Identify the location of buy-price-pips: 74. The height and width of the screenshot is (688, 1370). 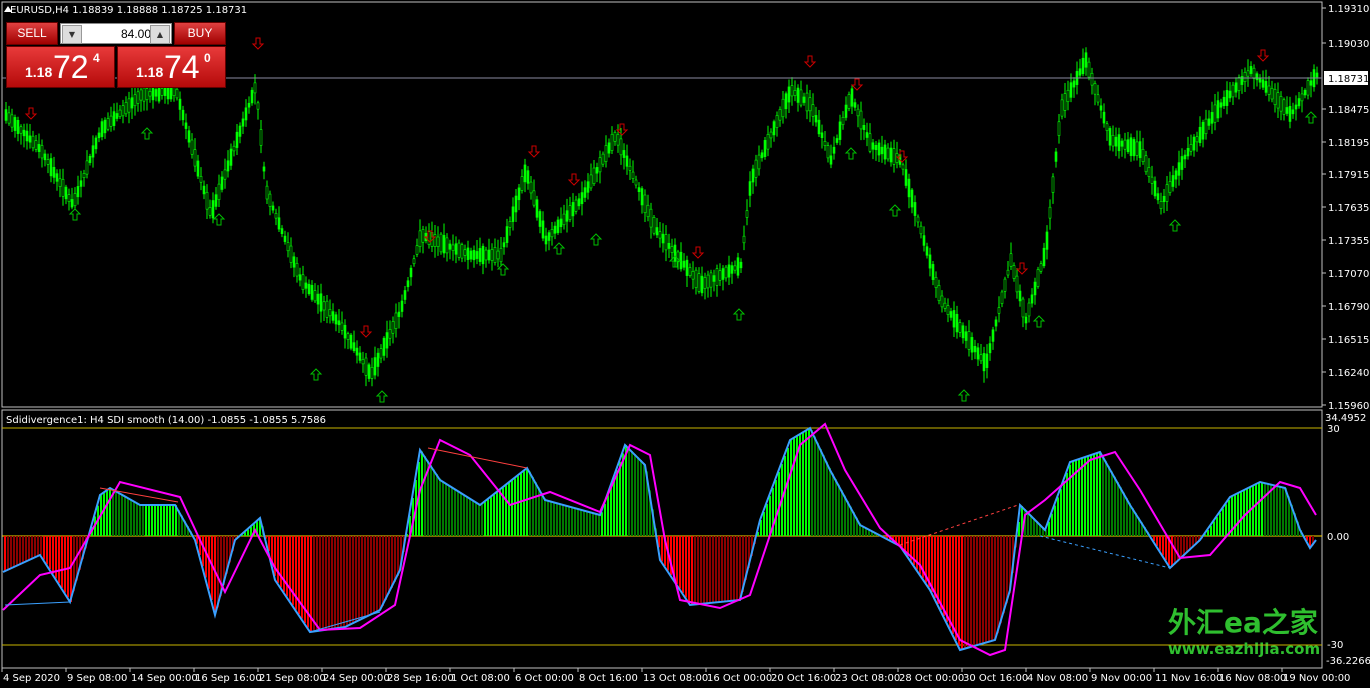
(182, 67).